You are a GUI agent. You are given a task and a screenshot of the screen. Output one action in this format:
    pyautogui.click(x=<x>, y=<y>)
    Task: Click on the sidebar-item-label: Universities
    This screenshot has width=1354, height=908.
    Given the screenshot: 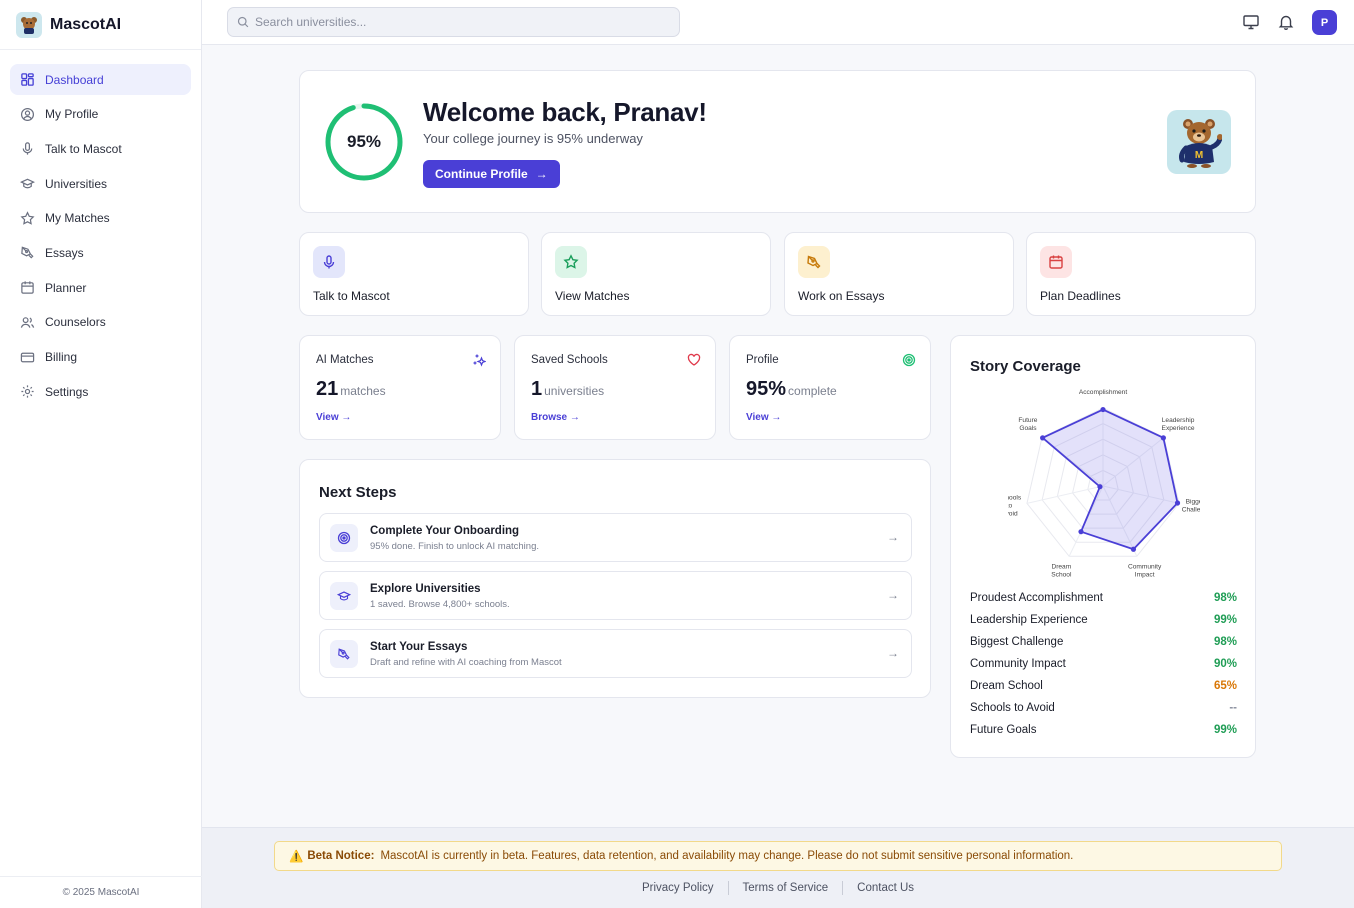 What is the action you would take?
    pyautogui.click(x=76, y=183)
    